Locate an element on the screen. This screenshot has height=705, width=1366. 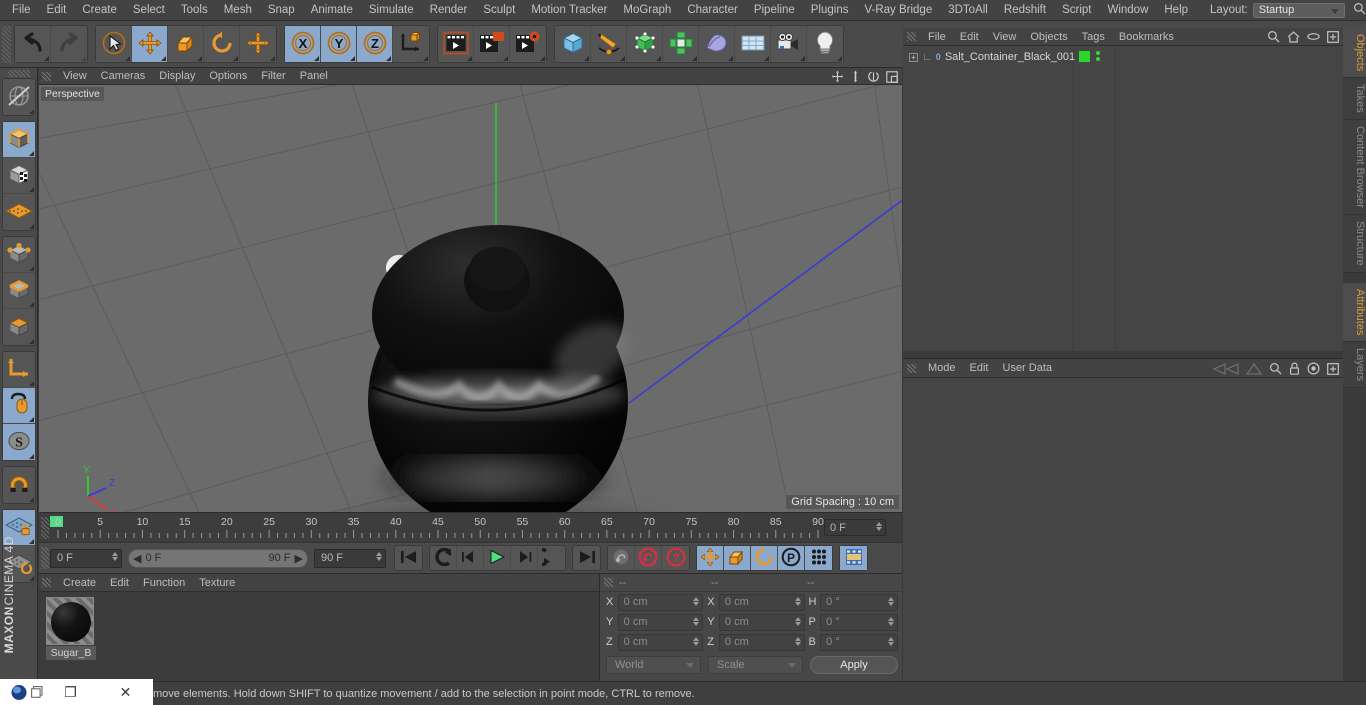
object-menu-bookmarks: Bookmarks is located at coordinates (1146, 37).